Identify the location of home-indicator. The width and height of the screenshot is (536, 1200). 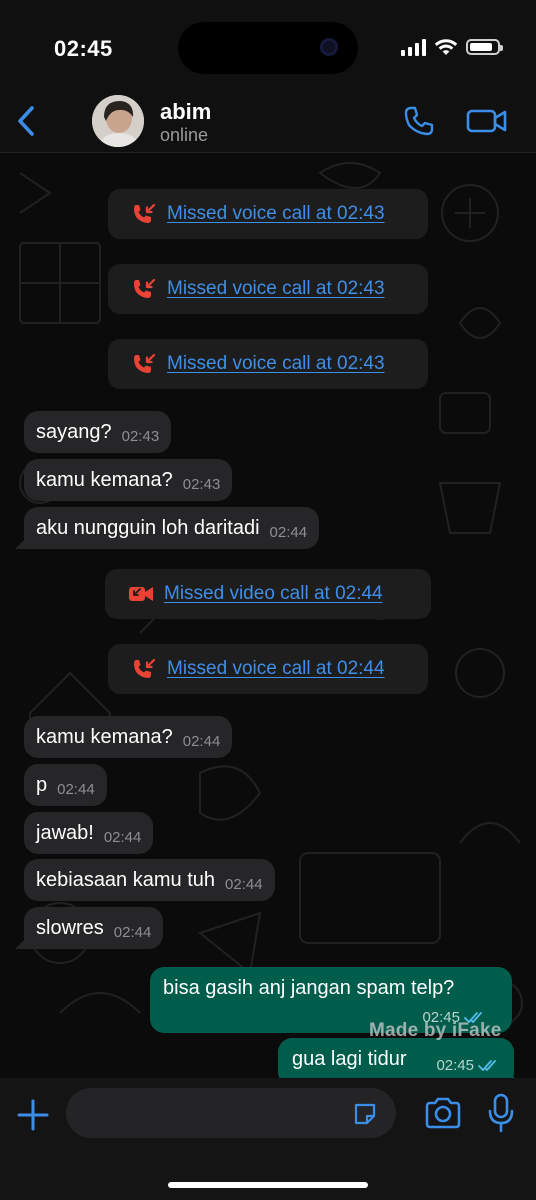
(268, 1185).